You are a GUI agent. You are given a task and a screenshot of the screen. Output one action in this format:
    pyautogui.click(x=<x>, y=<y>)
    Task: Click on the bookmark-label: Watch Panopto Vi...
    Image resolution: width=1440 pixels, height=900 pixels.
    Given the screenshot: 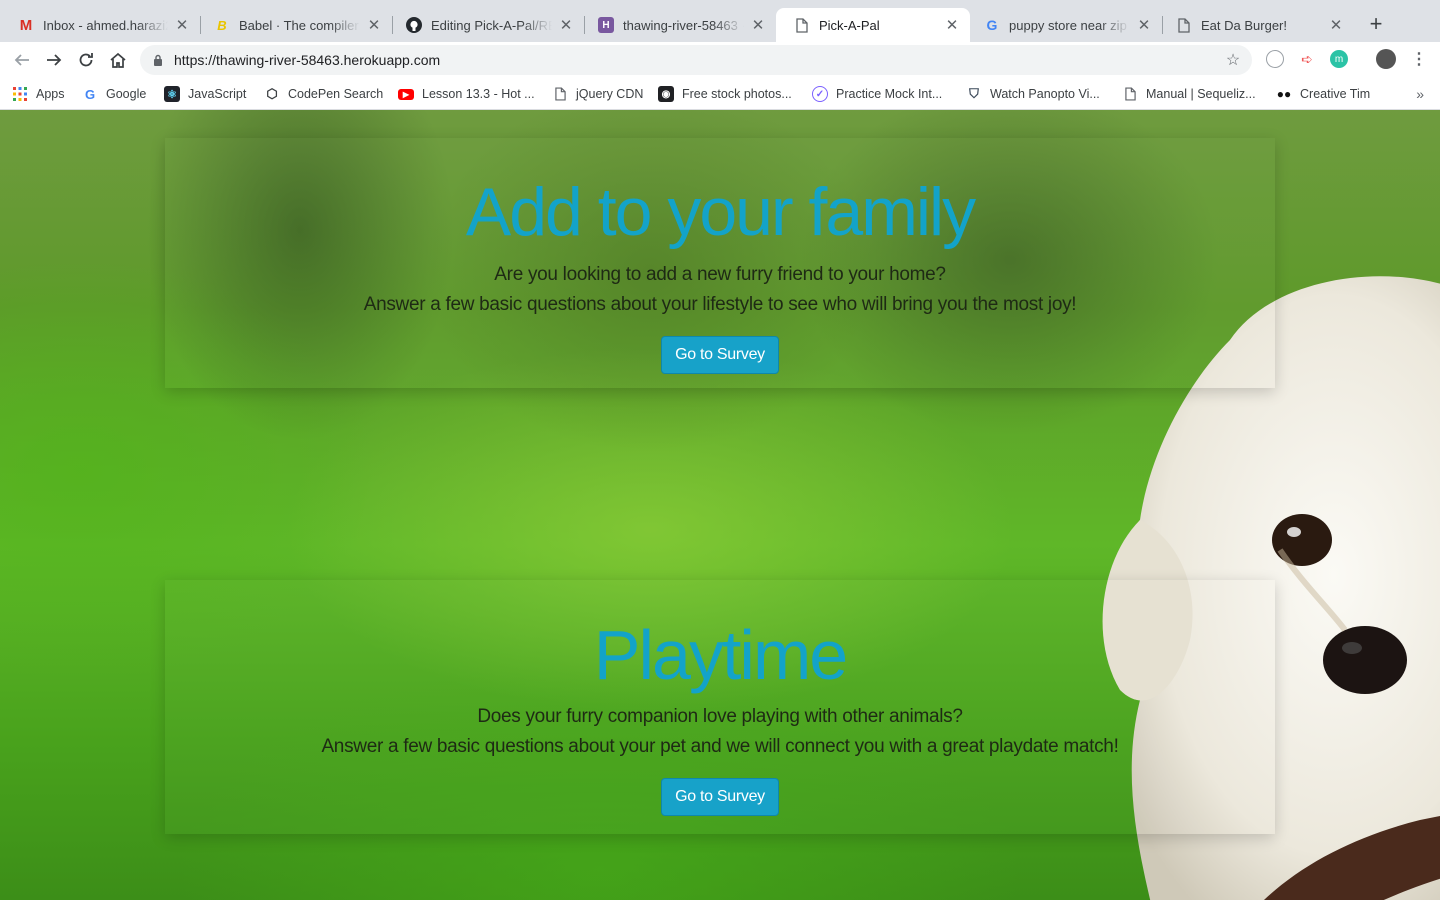 What is the action you would take?
    pyautogui.click(x=1045, y=94)
    